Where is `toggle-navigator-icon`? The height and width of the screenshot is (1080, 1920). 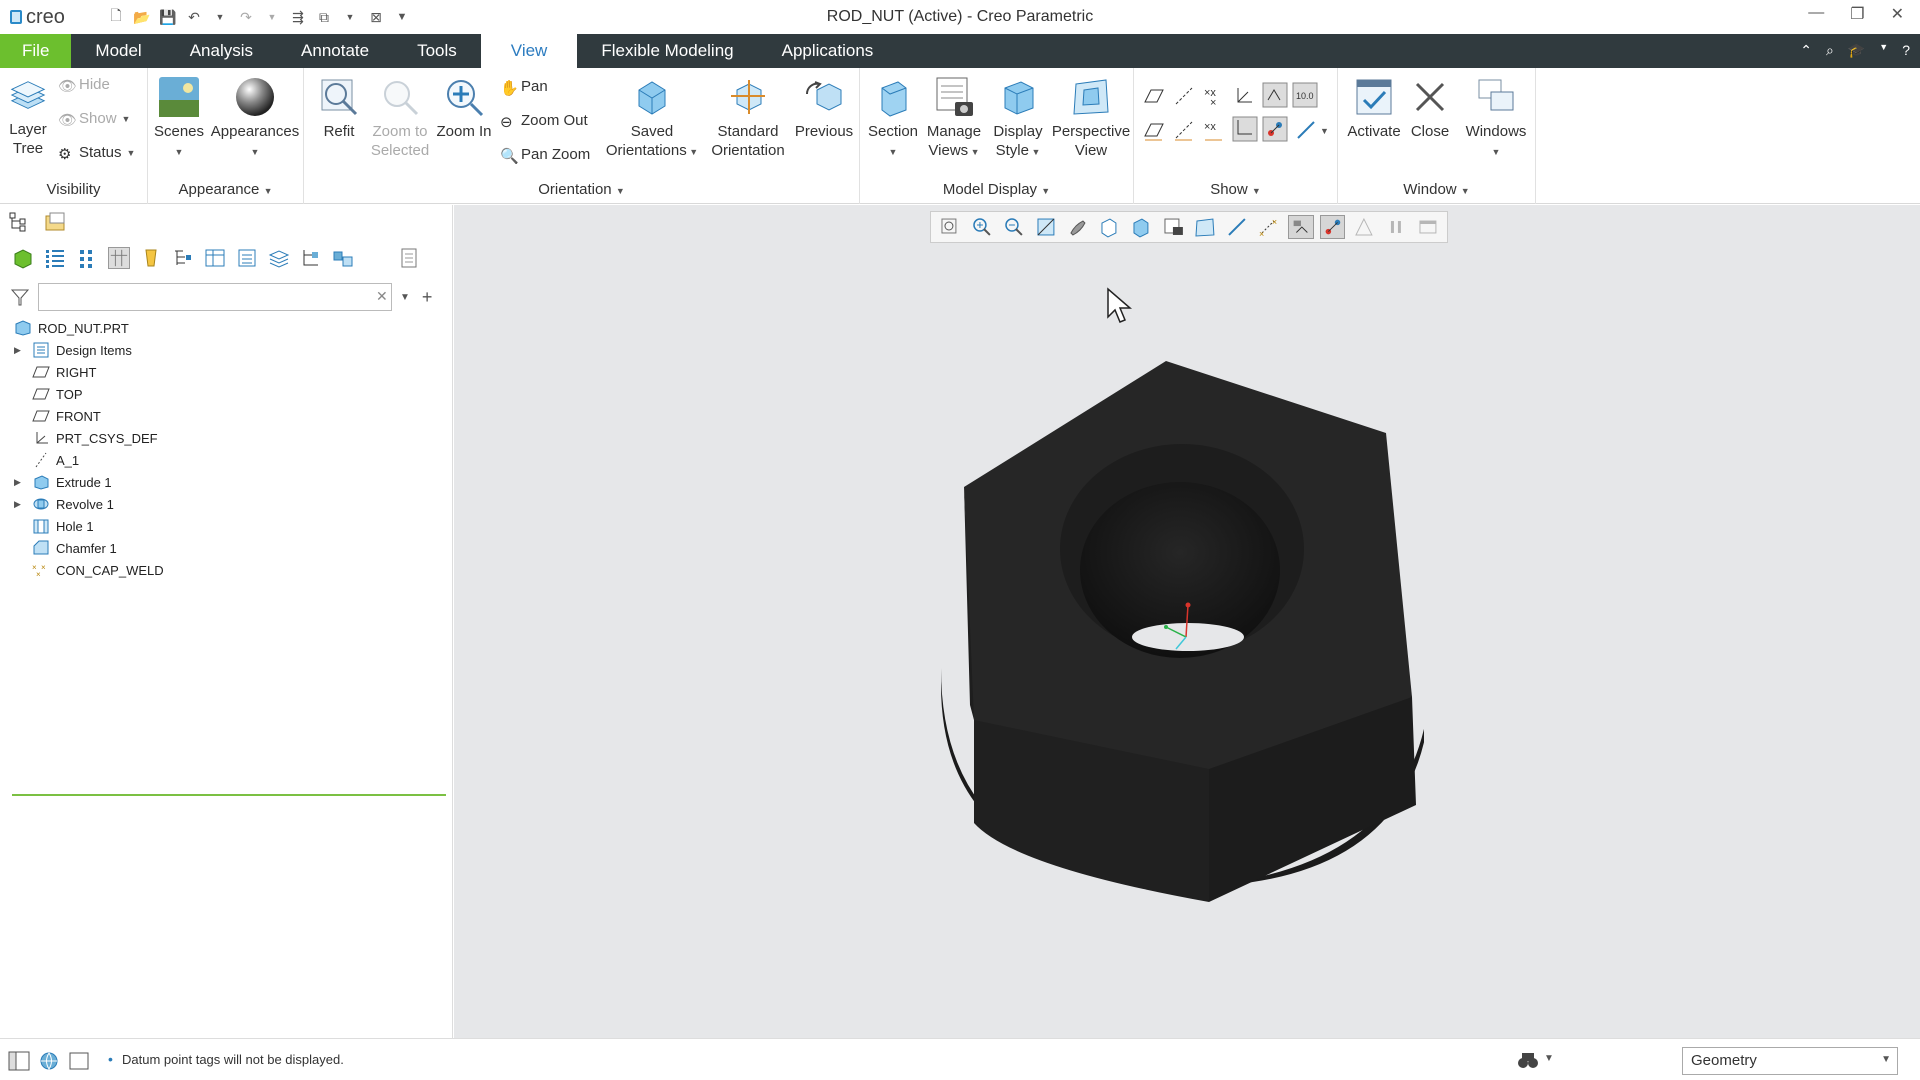 toggle-navigator-icon is located at coordinates (19, 1061).